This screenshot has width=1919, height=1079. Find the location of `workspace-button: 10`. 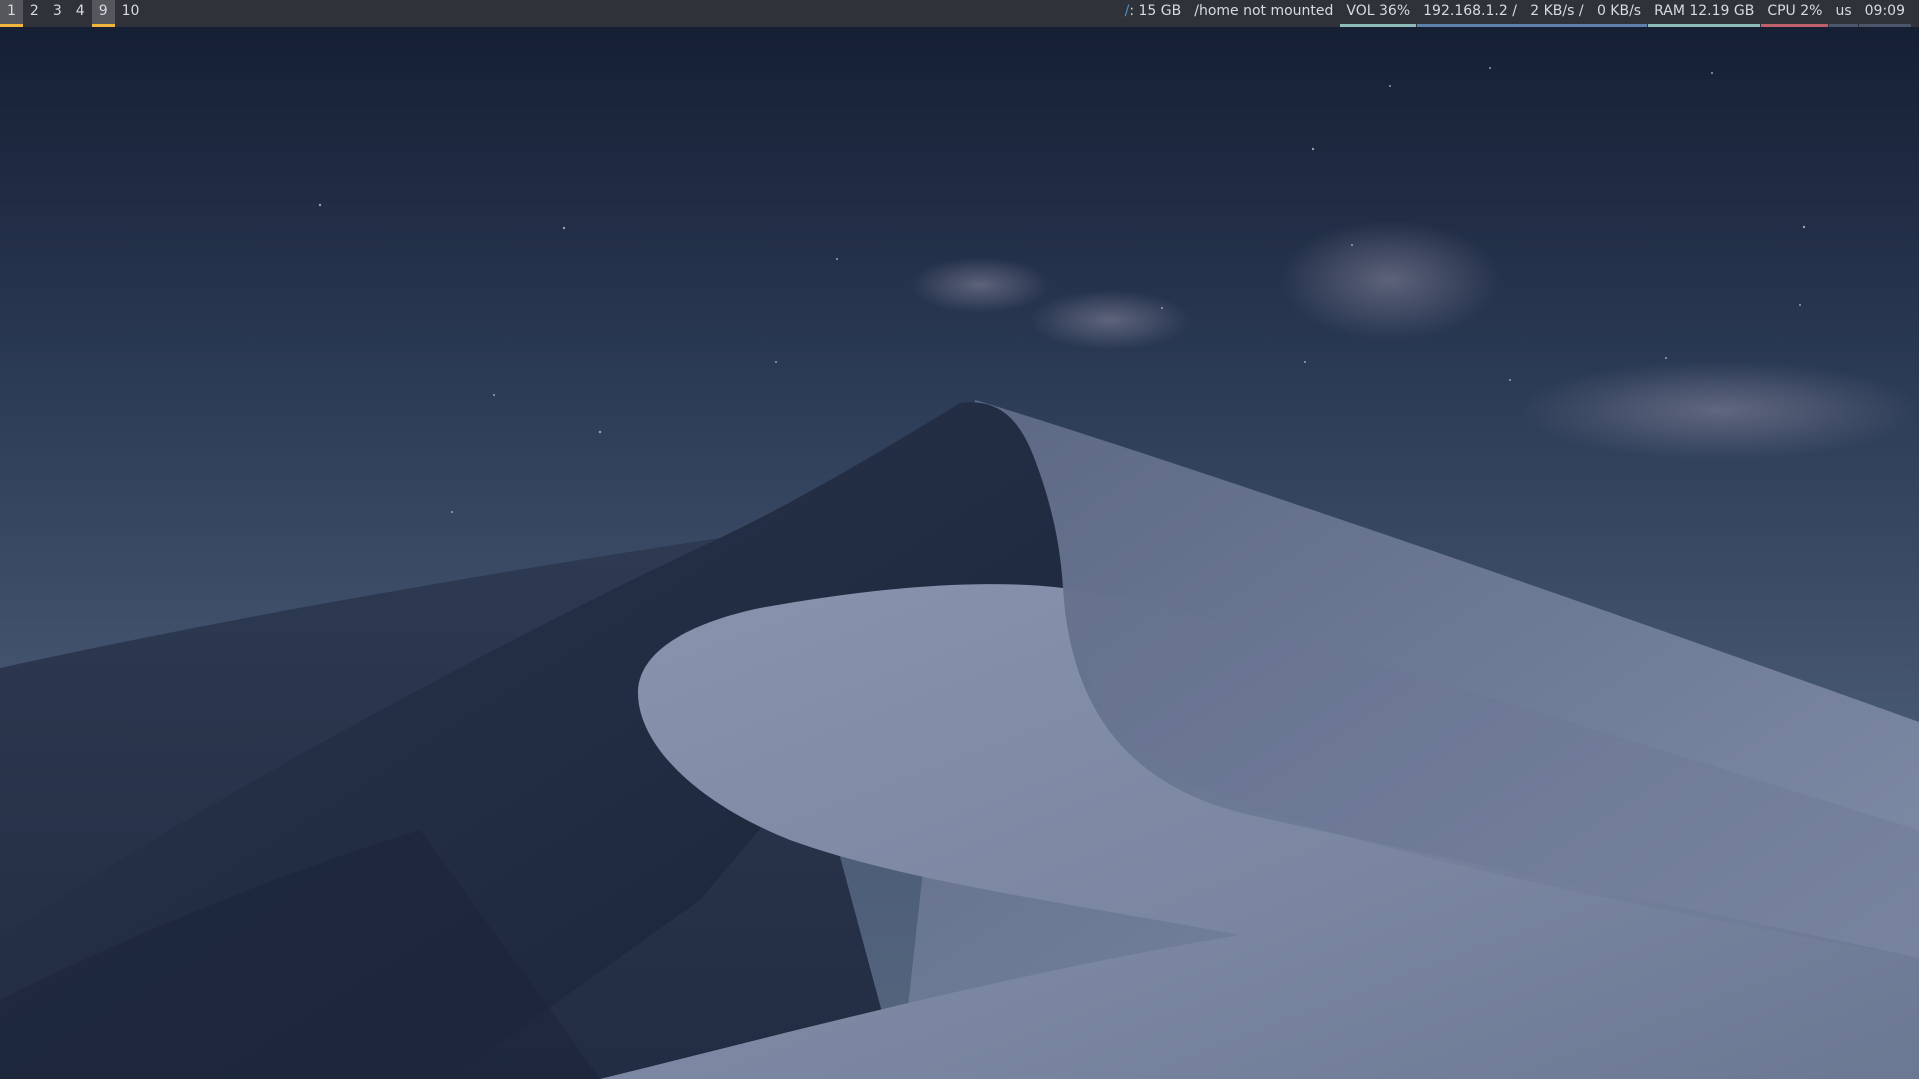

workspace-button: 10 is located at coordinates (131, 13).